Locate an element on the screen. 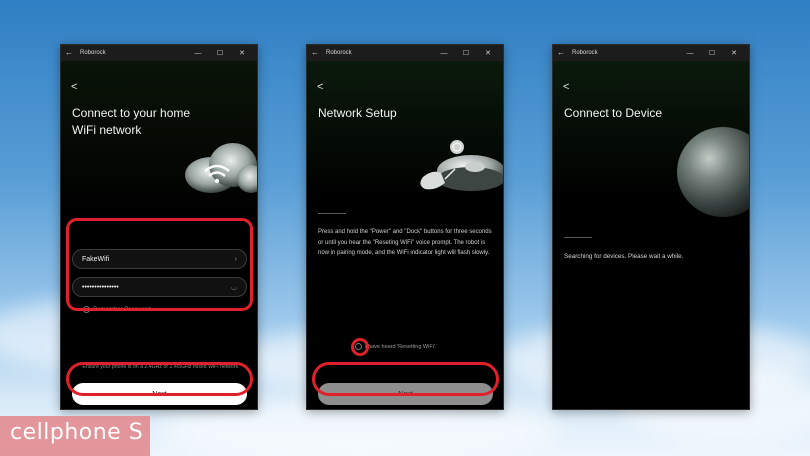  robot-vacuum-icon is located at coordinates (461, 165).